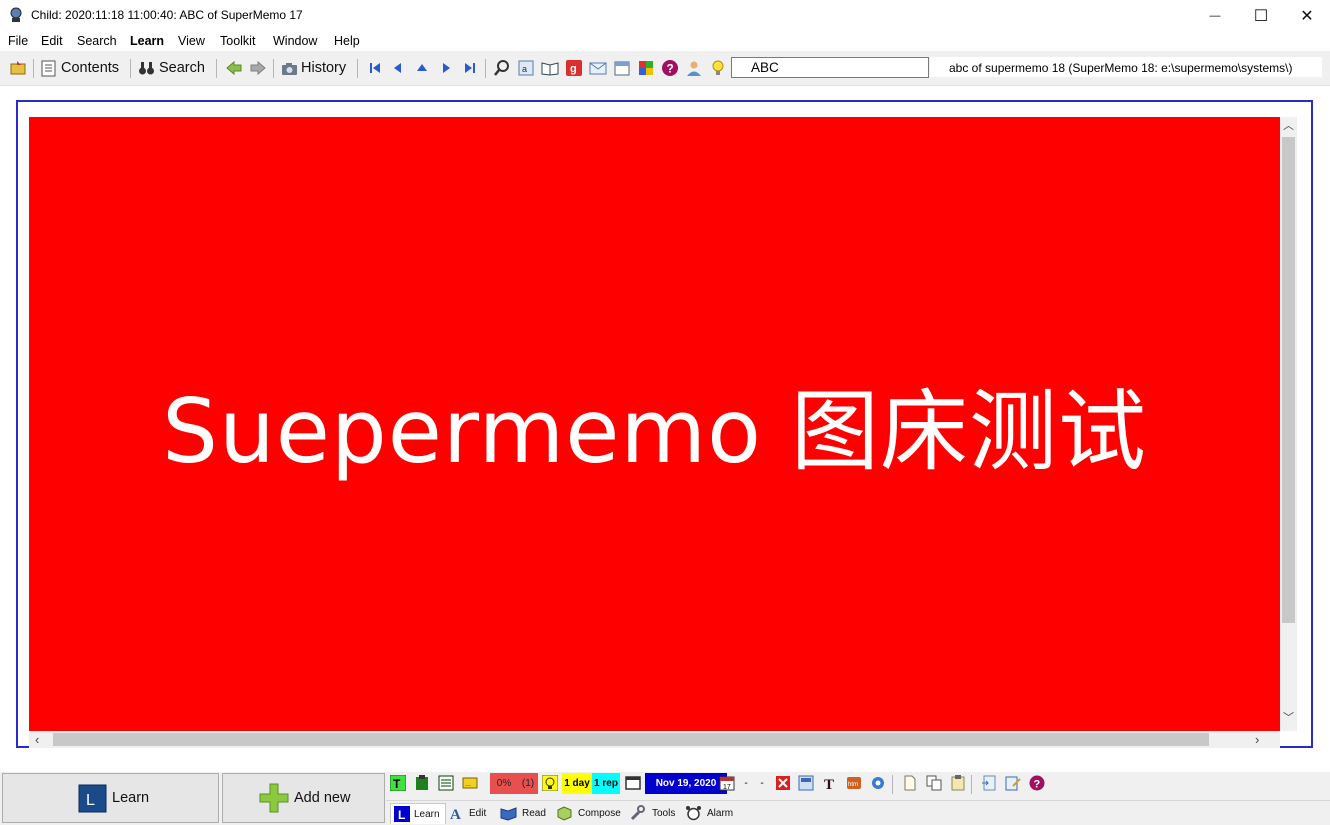  Describe the element at coordinates (720, 813) in the screenshot. I see `tab-alarm-label: Alarm` at that location.